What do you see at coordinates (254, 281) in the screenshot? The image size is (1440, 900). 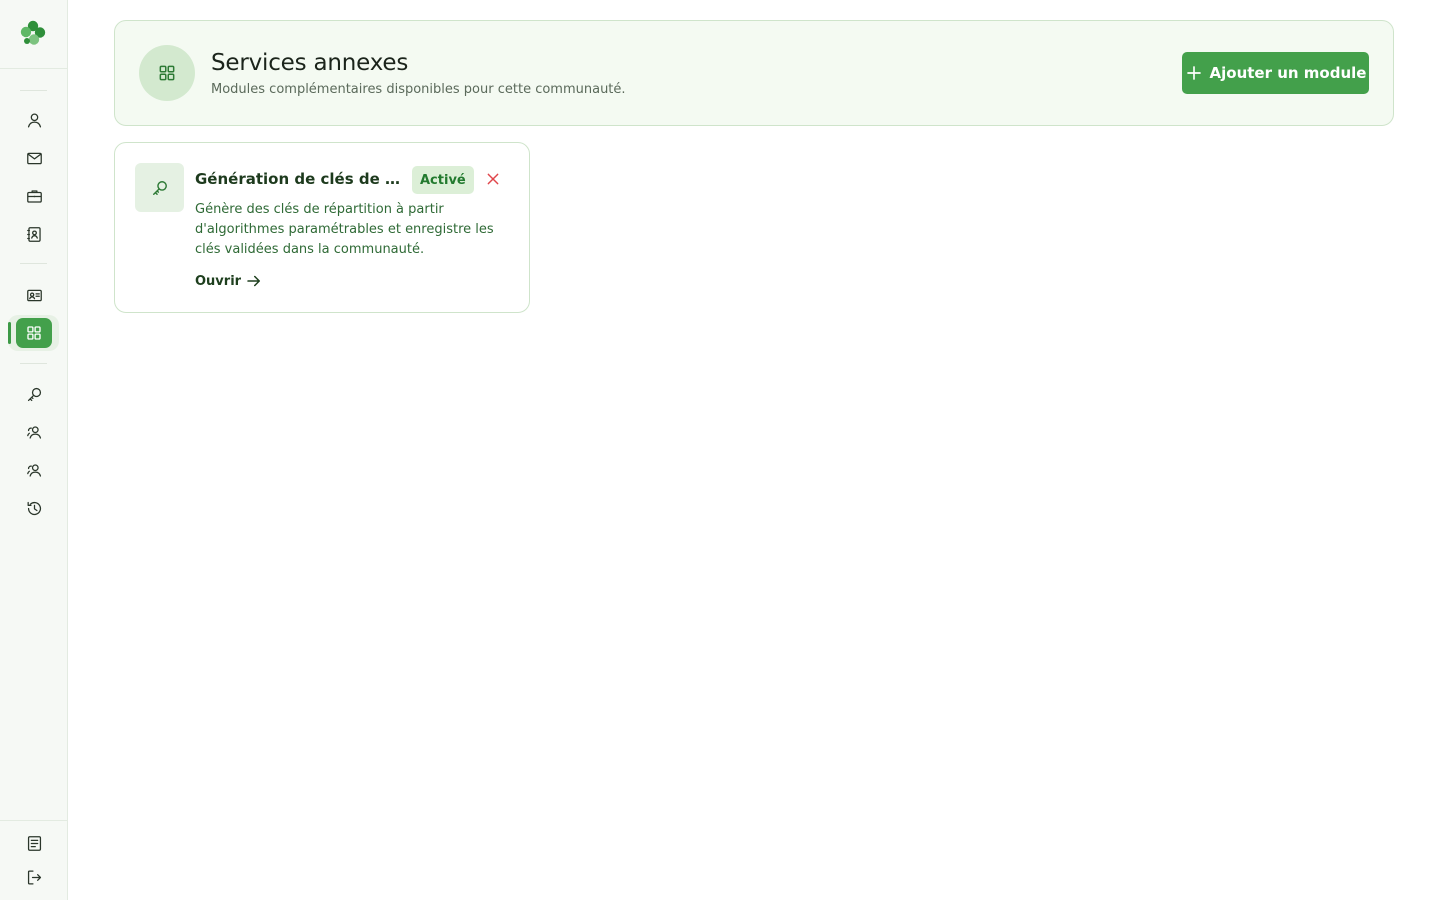 I see `arrow-right-icon` at bounding box center [254, 281].